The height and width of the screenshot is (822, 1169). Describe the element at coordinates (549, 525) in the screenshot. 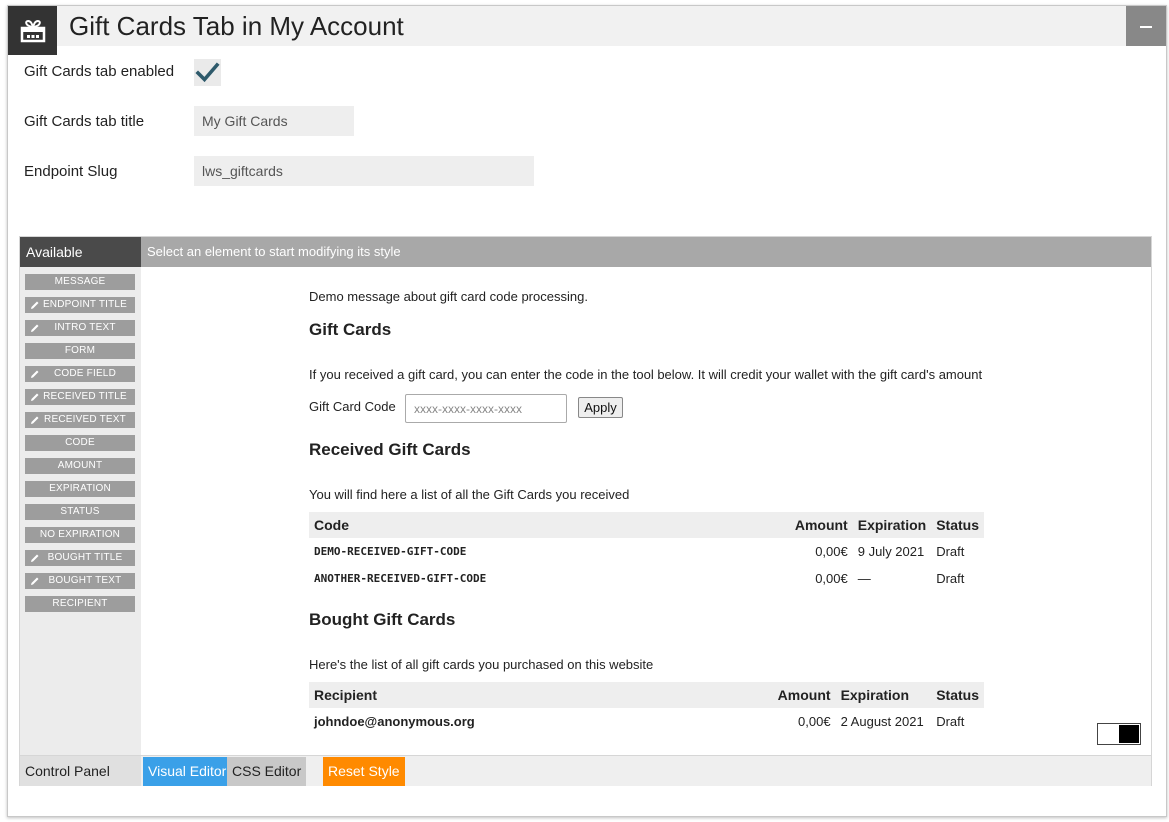

I see `col-code: Code` at that location.